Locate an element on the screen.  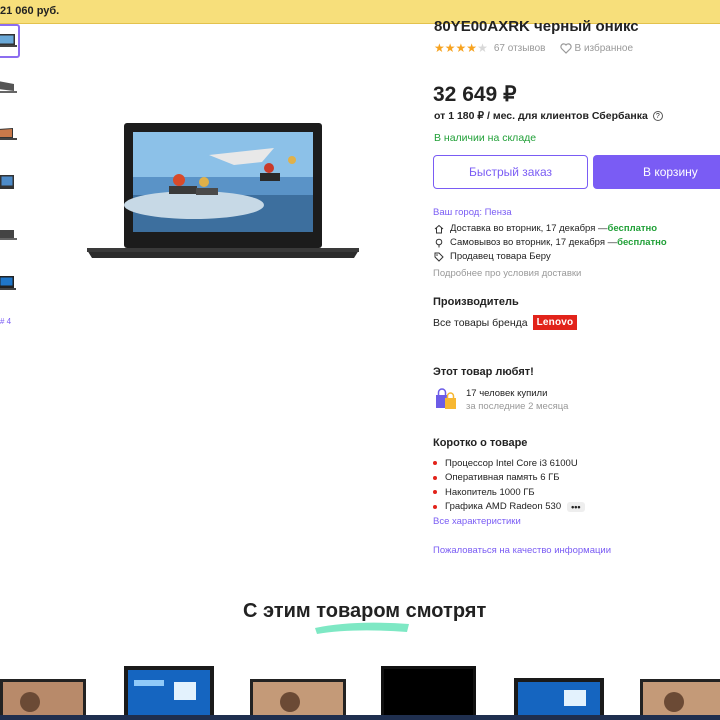
pickup-text: Самовывоз во вторник, 17 декабря — is located at coordinates (534, 242).